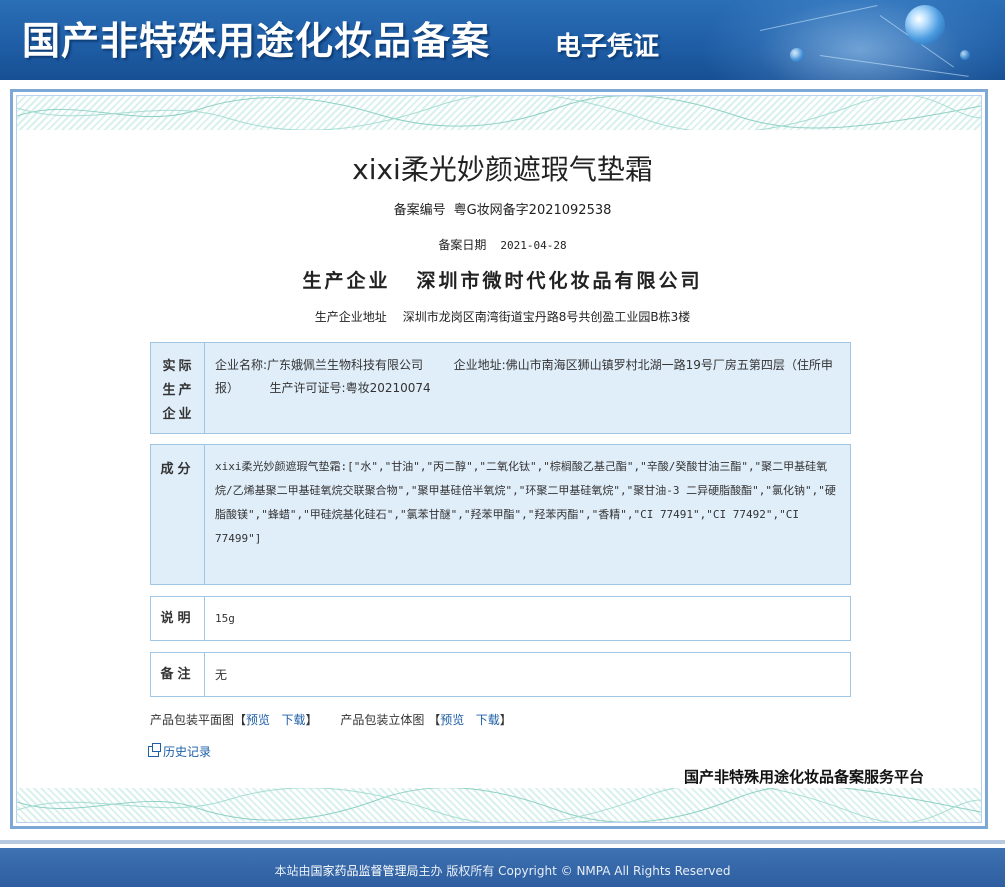 The width and height of the screenshot is (1005, 894). Describe the element at coordinates (502, 169) in the screenshot. I see `product-name: xixi柔光妙颜遮瑕气垫霜` at that location.